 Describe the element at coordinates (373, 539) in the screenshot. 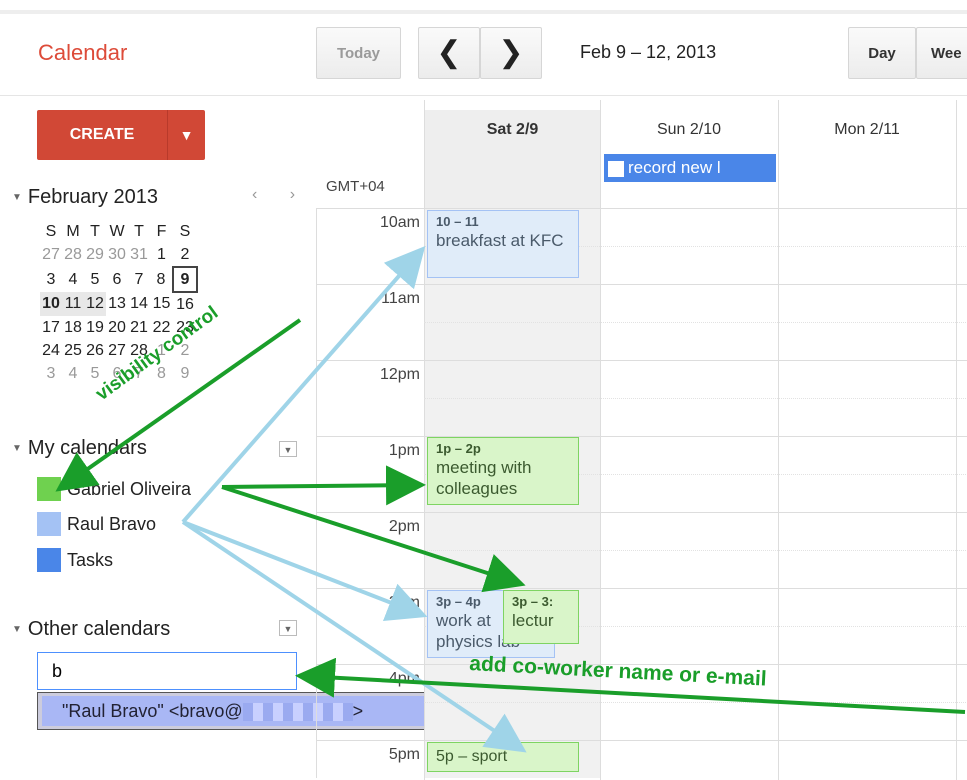

I see `arrow-green-lecture` at that location.